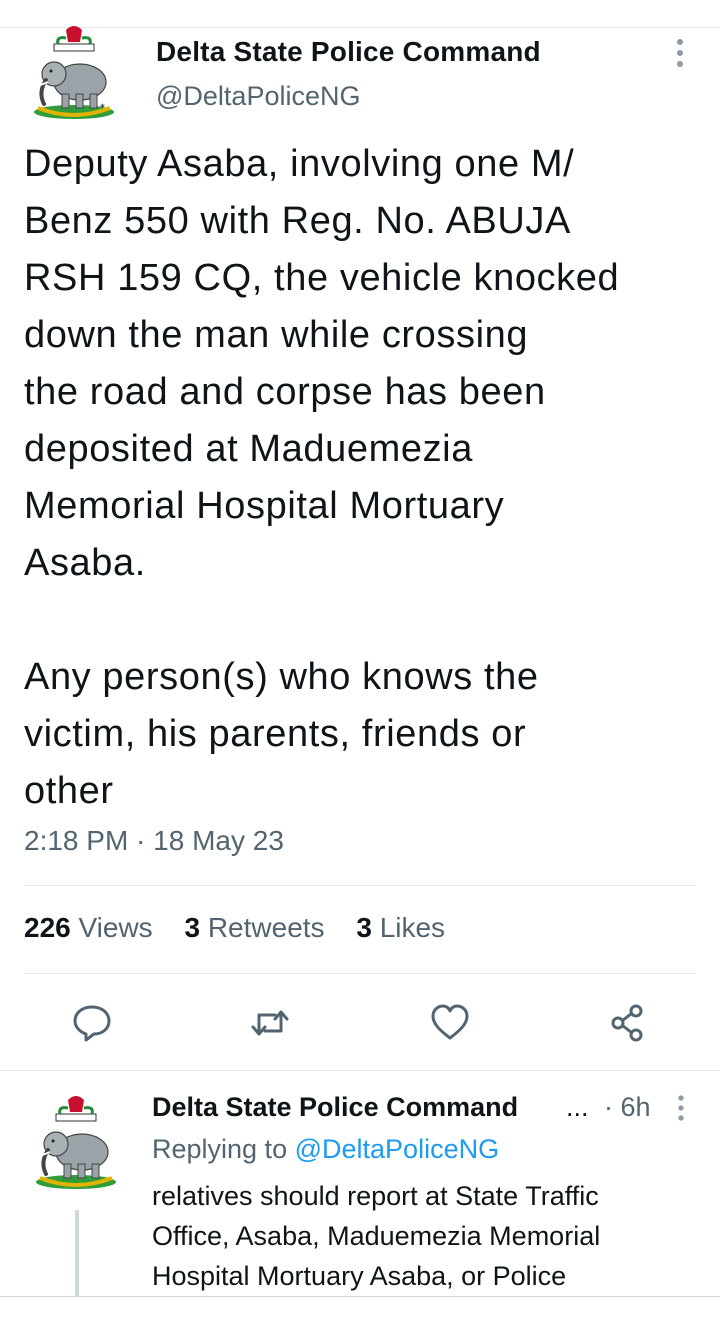  Describe the element at coordinates (276, 335) in the screenshot. I see `tweet-text-line: down the man while crossing` at that location.